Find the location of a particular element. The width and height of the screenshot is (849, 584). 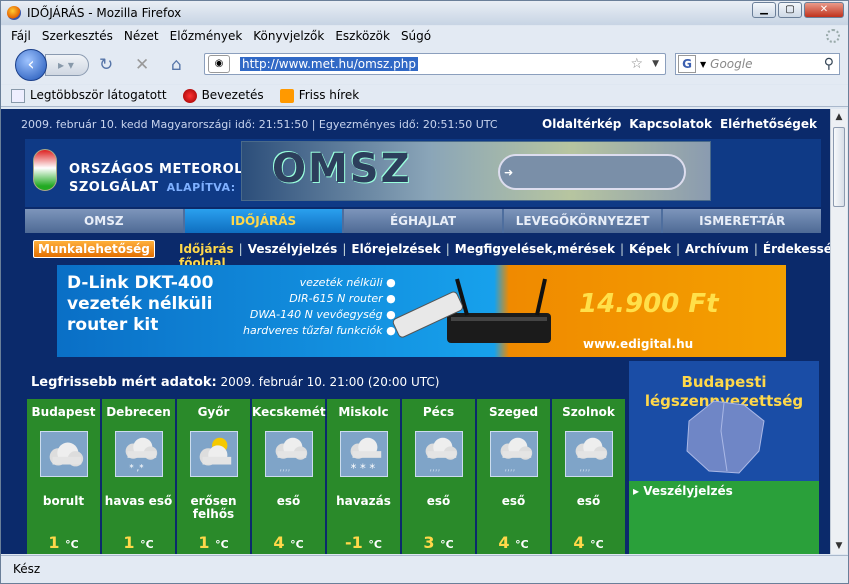

bookmark-news: Friss hírek is located at coordinates (319, 95).